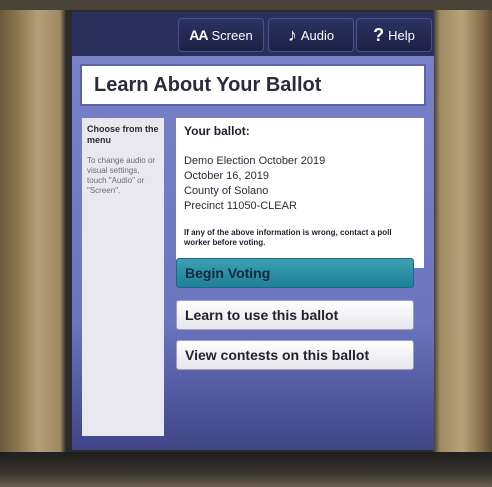 The width and height of the screenshot is (492, 487). I want to click on screen-settings-button: AA Screen, so click(221, 35).